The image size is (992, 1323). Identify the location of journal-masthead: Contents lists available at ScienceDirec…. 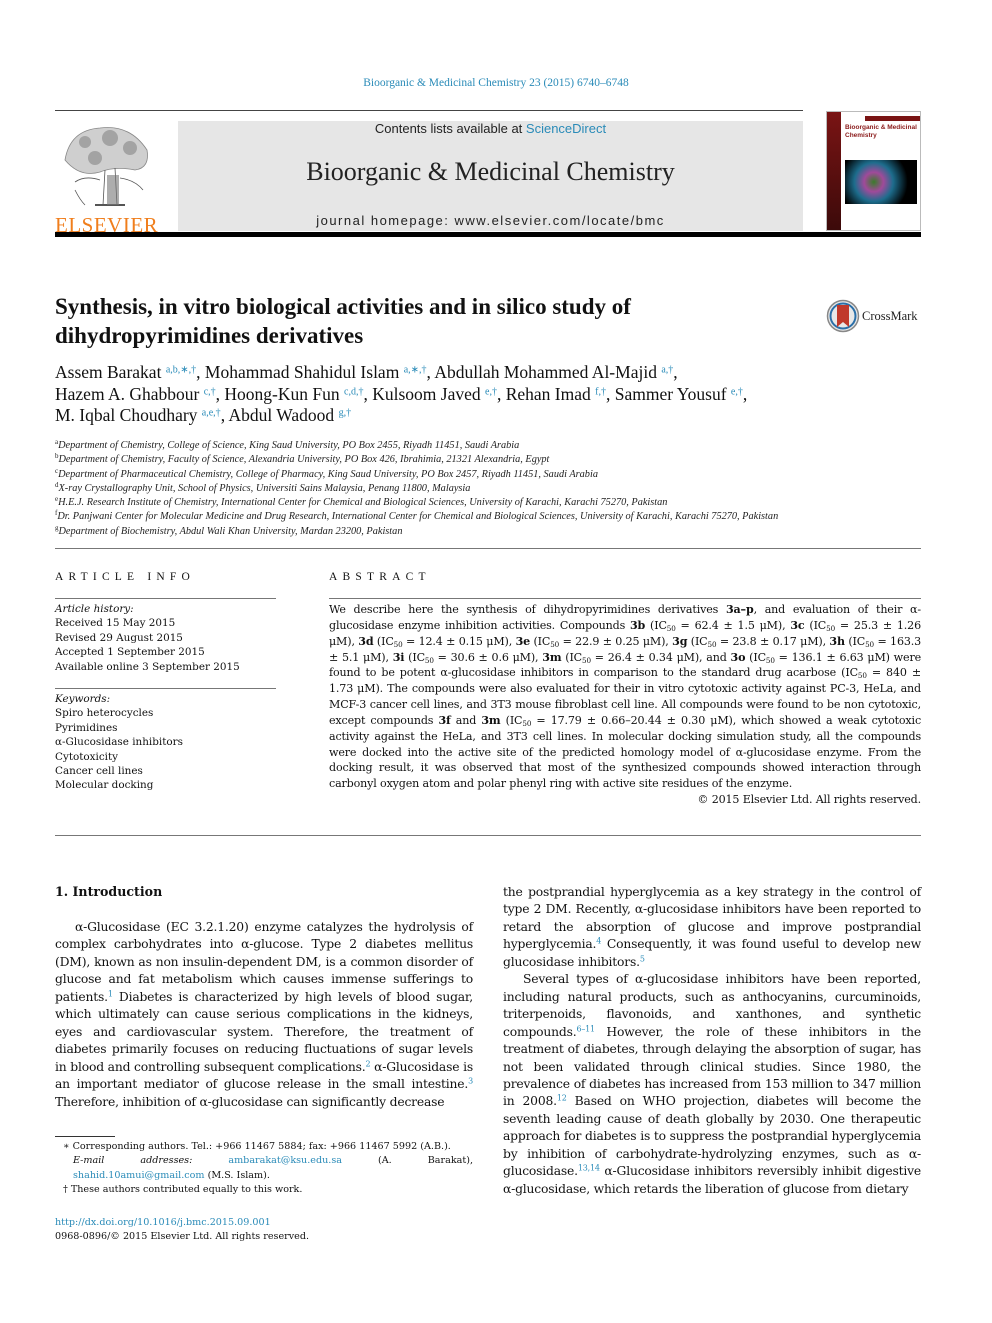
(490, 176).